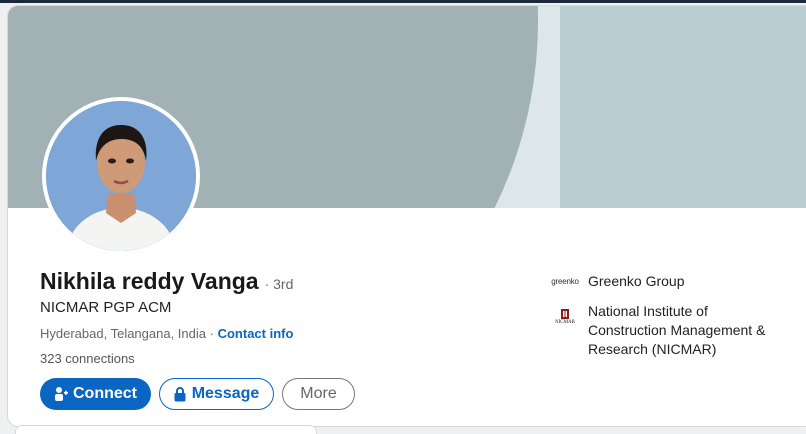 This screenshot has width=806, height=434. Describe the element at coordinates (225, 393) in the screenshot. I see `message-label: Message` at that location.